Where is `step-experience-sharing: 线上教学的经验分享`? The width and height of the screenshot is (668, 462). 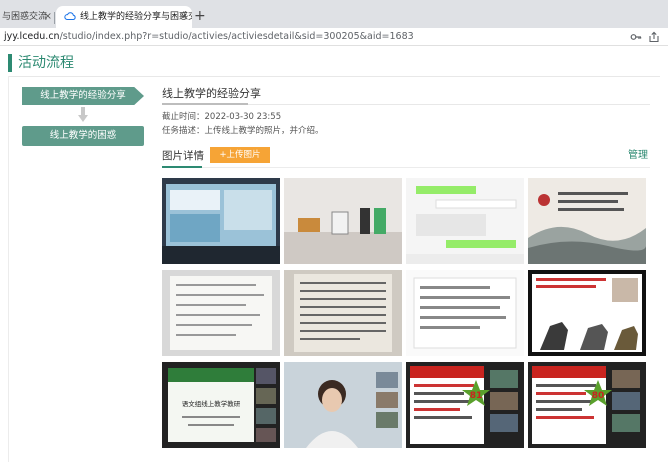 step-experience-sharing: 线上教学的经验分享 is located at coordinates (83, 96).